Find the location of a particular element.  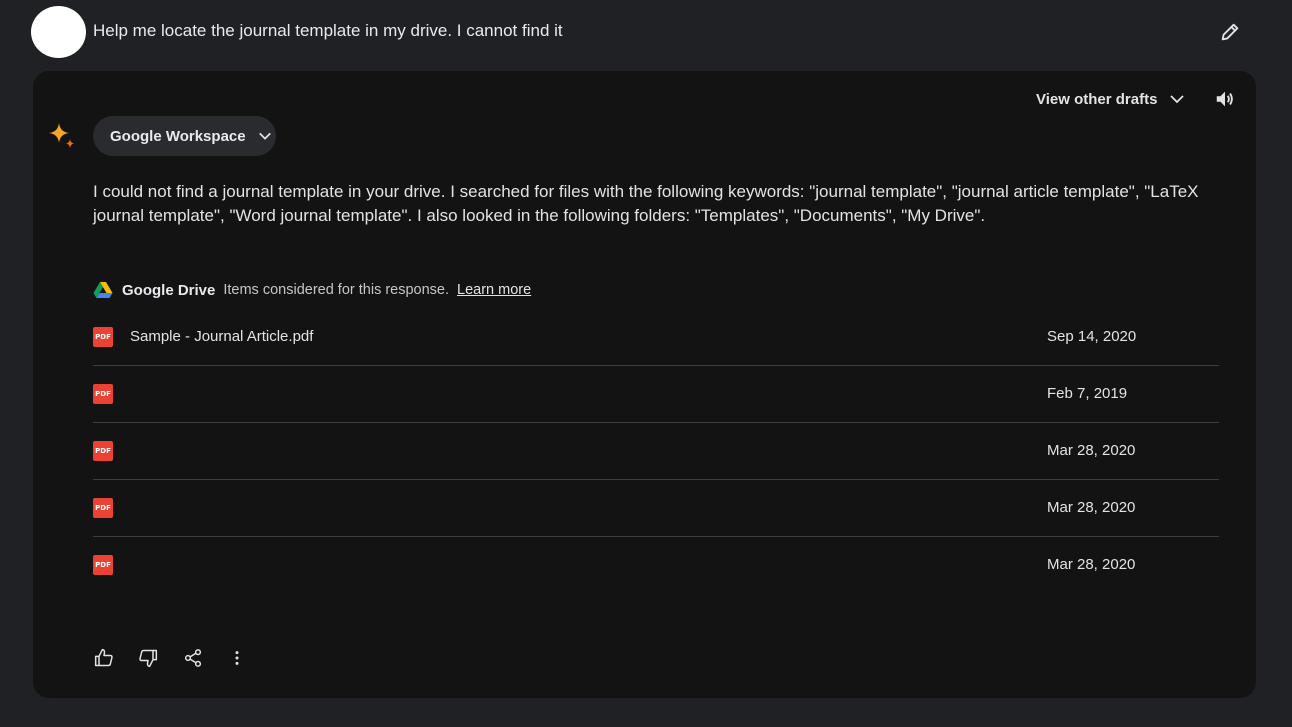

share-button is located at coordinates (193, 658).